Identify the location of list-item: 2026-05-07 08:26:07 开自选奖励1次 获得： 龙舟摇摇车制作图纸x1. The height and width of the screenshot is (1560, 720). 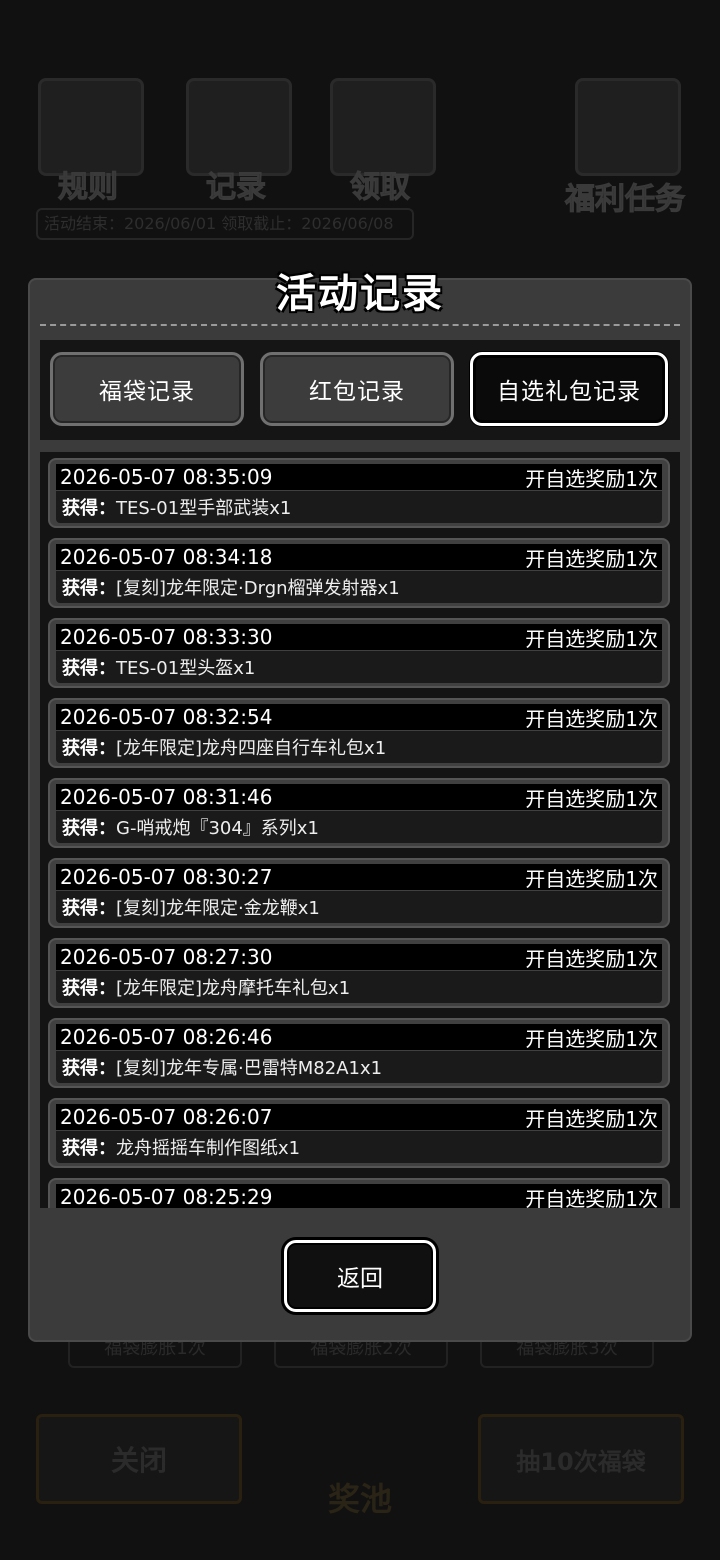
(359, 1133).